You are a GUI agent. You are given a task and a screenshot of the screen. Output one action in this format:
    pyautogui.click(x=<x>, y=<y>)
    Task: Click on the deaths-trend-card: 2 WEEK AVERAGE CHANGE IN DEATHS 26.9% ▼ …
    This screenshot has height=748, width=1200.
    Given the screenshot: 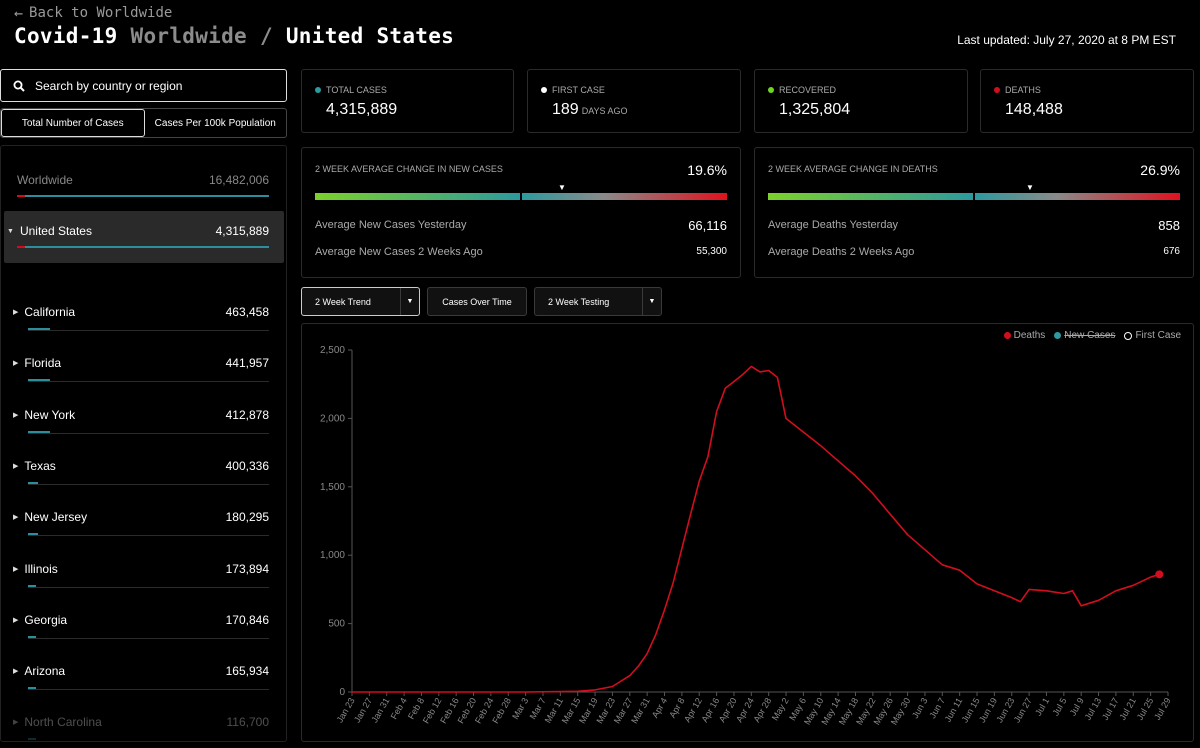 What is the action you would take?
    pyautogui.click(x=974, y=212)
    